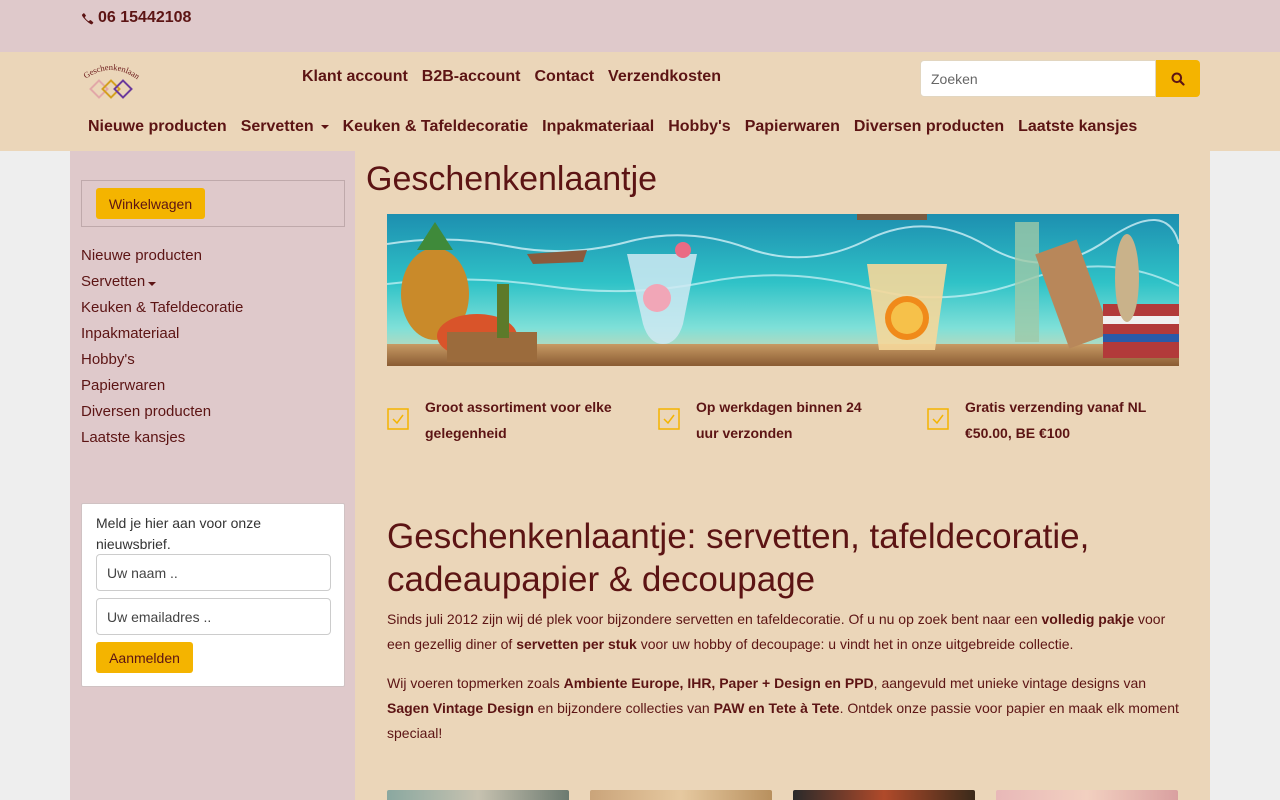 The height and width of the screenshot is (800, 1280). What do you see at coordinates (133, 437) in the screenshot?
I see `sidebar-item-last-chances: Laatste kansjes` at bounding box center [133, 437].